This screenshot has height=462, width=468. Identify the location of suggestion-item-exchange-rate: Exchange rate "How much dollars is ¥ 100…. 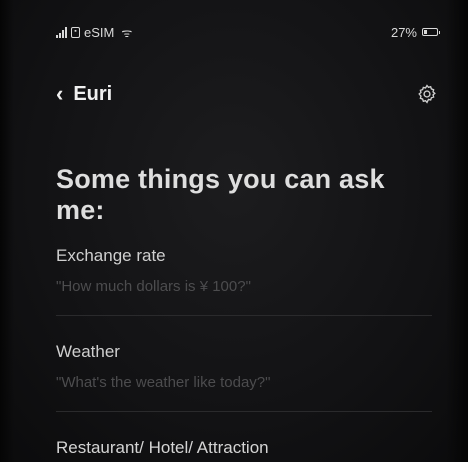
(244, 270).